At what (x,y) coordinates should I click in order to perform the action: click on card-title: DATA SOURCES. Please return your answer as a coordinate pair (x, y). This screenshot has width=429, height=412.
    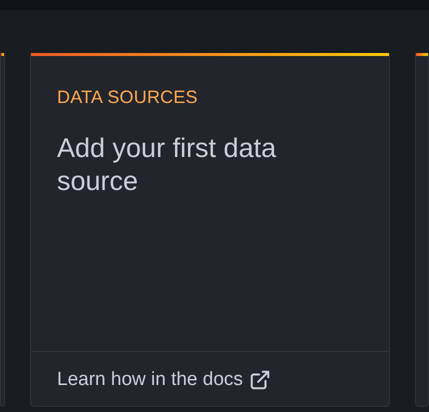
    Looking at the image, I should click on (128, 97).